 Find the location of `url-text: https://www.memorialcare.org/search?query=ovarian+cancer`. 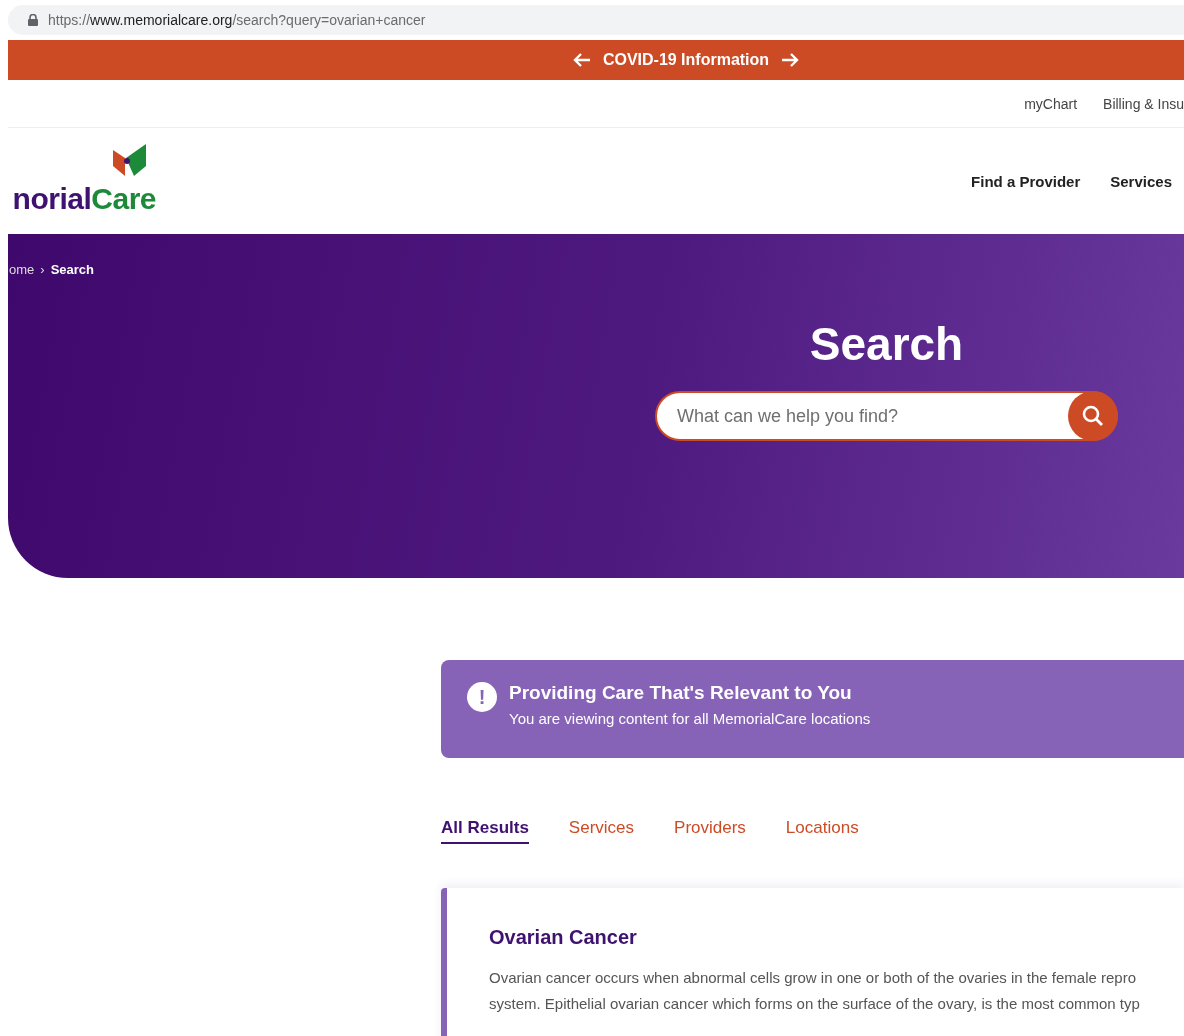

url-text: https://www.memorialcare.org/search?query=ovarian+cancer is located at coordinates (237, 20).